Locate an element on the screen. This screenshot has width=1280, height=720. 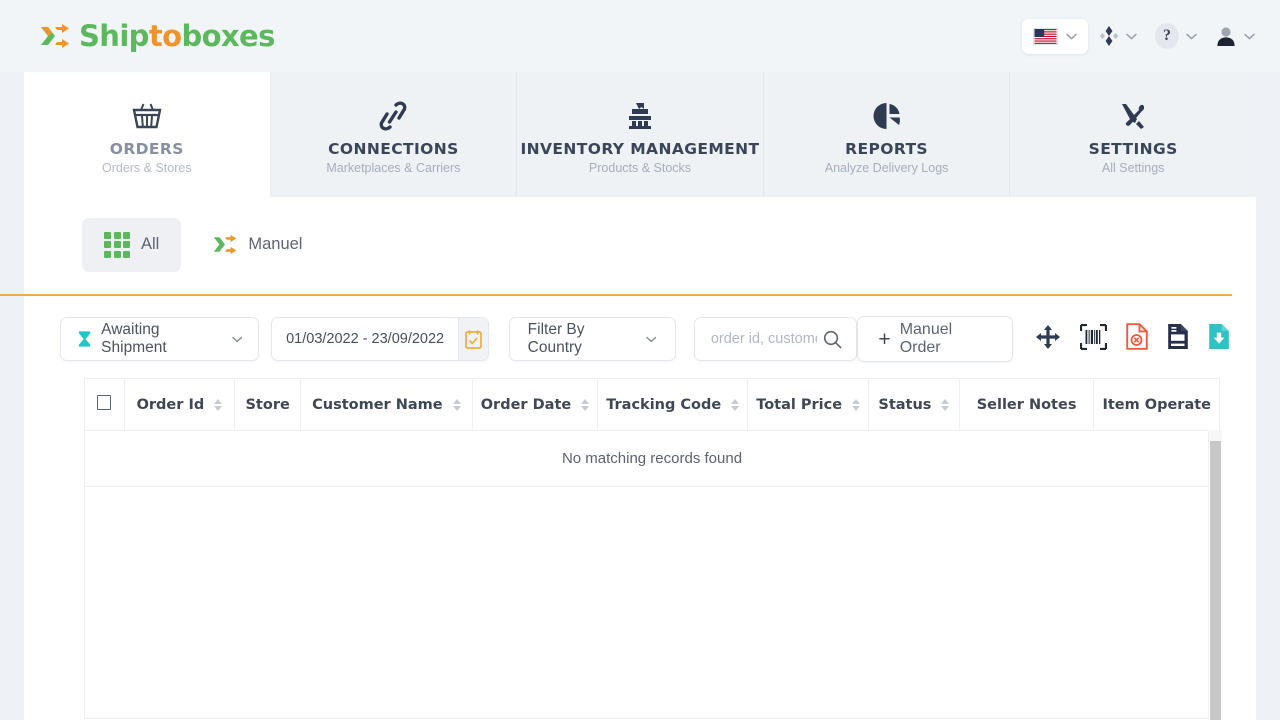
brand-logo: Shiptoboxes is located at coordinates (157, 36).